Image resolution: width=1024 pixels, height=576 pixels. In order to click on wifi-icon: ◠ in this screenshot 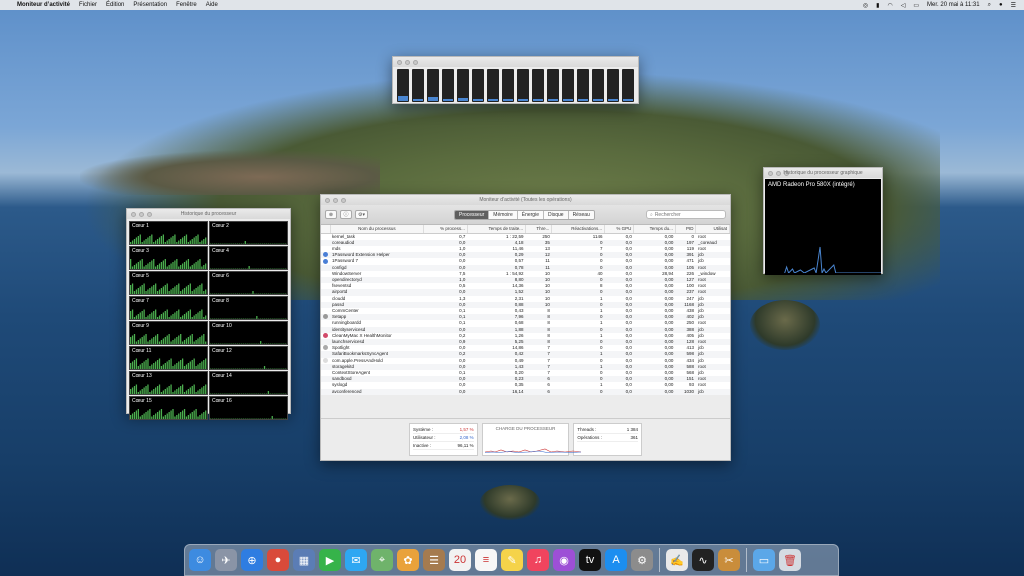, I will do `click(889, 5)`.